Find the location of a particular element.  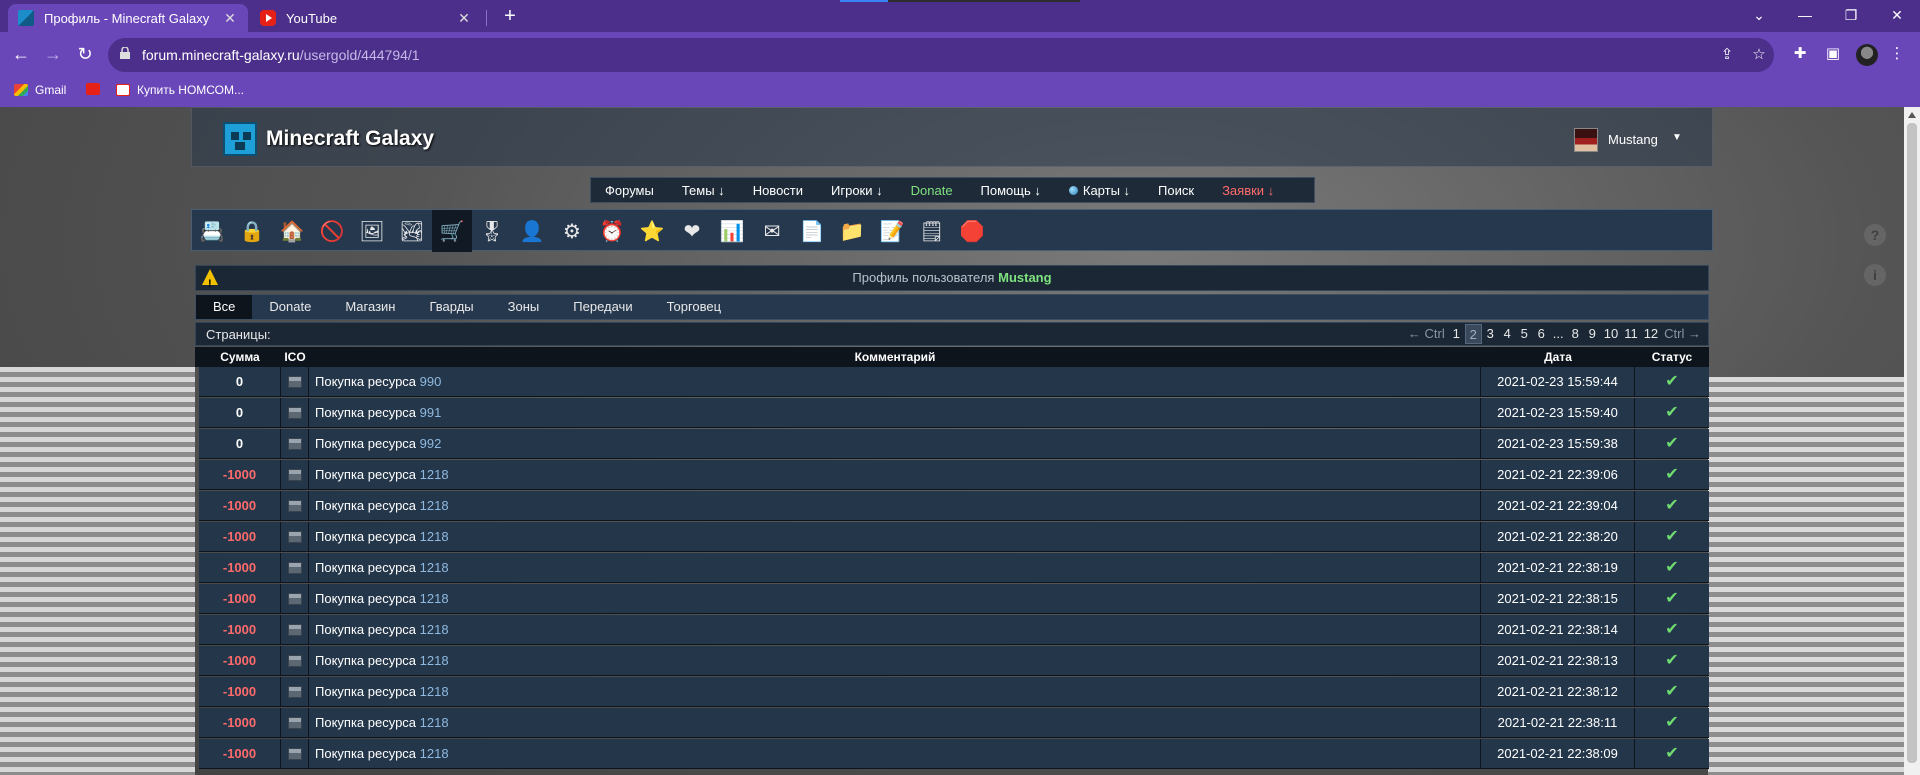

page-link: 4 is located at coordinates (1507, 334).